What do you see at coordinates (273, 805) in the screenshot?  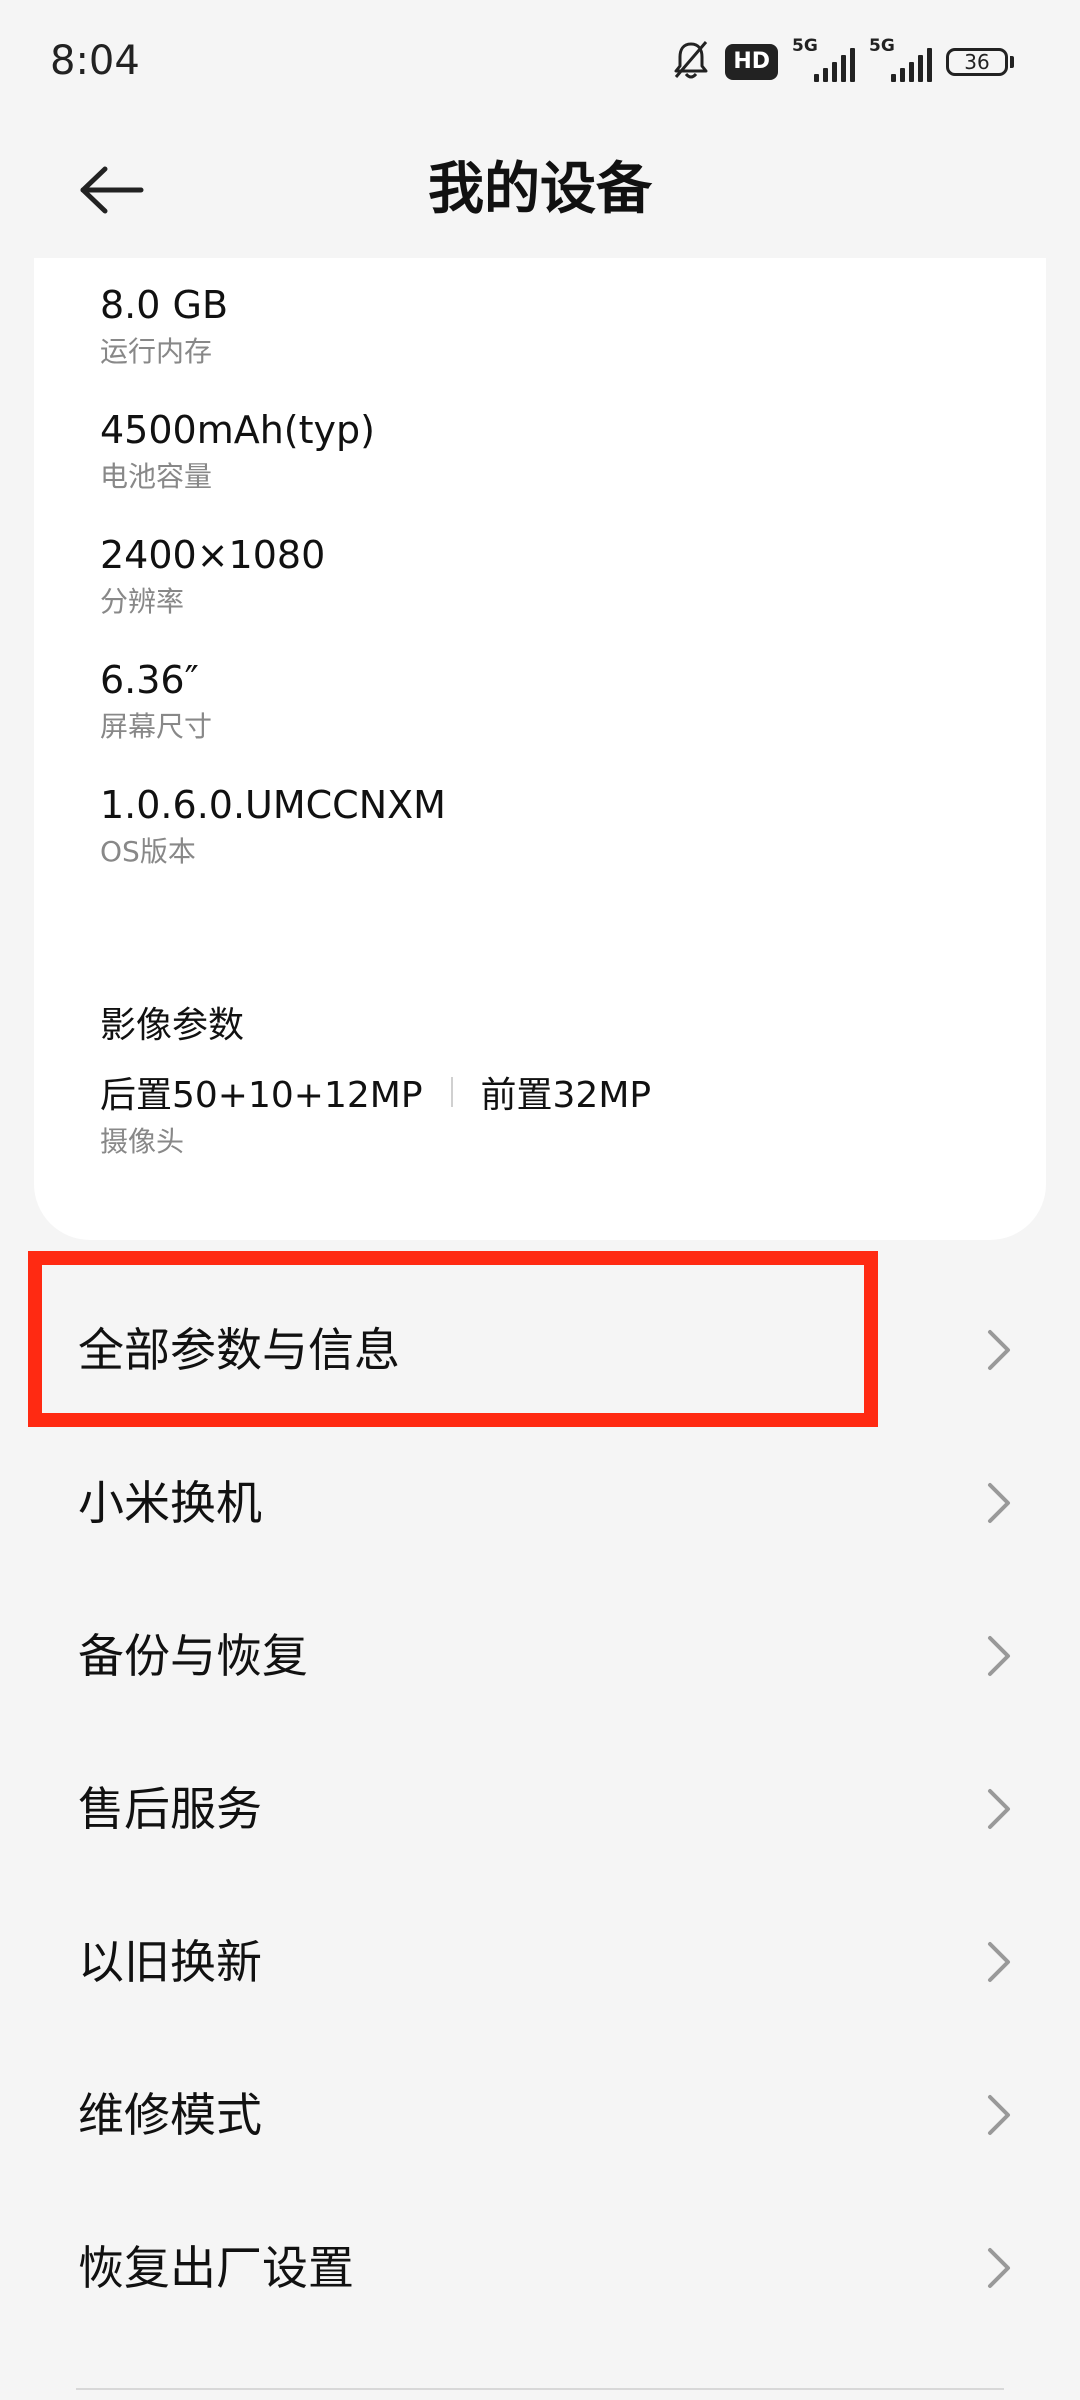 I see `spec-value: 1.0.6.0.UMCCNXM` at bounding box center [273, 805].